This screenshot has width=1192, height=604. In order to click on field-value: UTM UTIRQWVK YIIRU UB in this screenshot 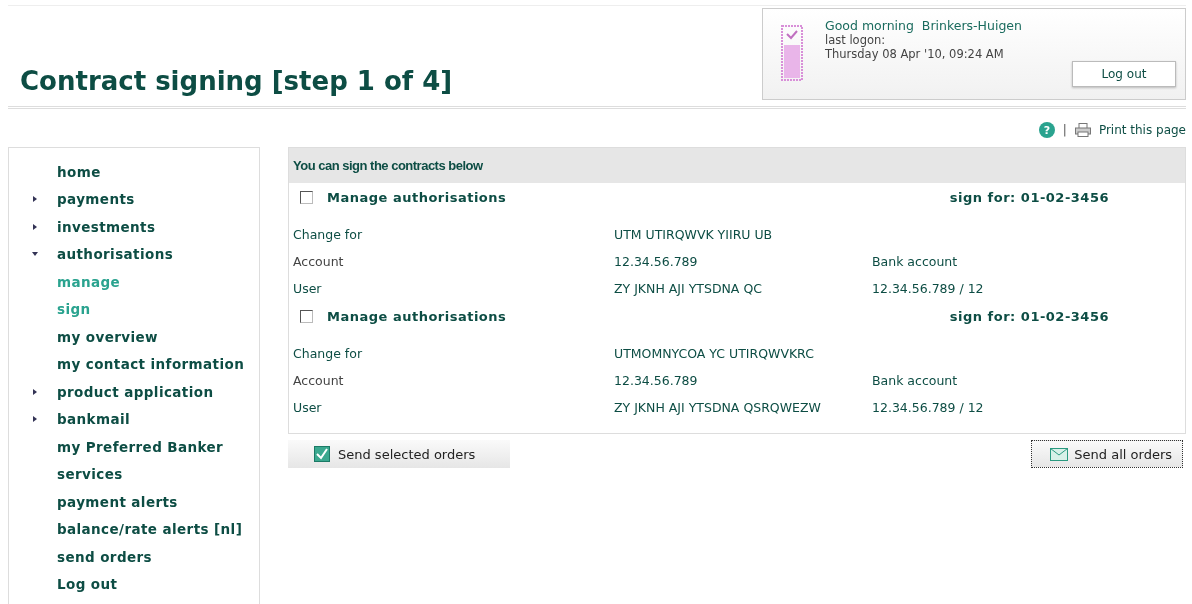, I will do `click(694, 234)`.